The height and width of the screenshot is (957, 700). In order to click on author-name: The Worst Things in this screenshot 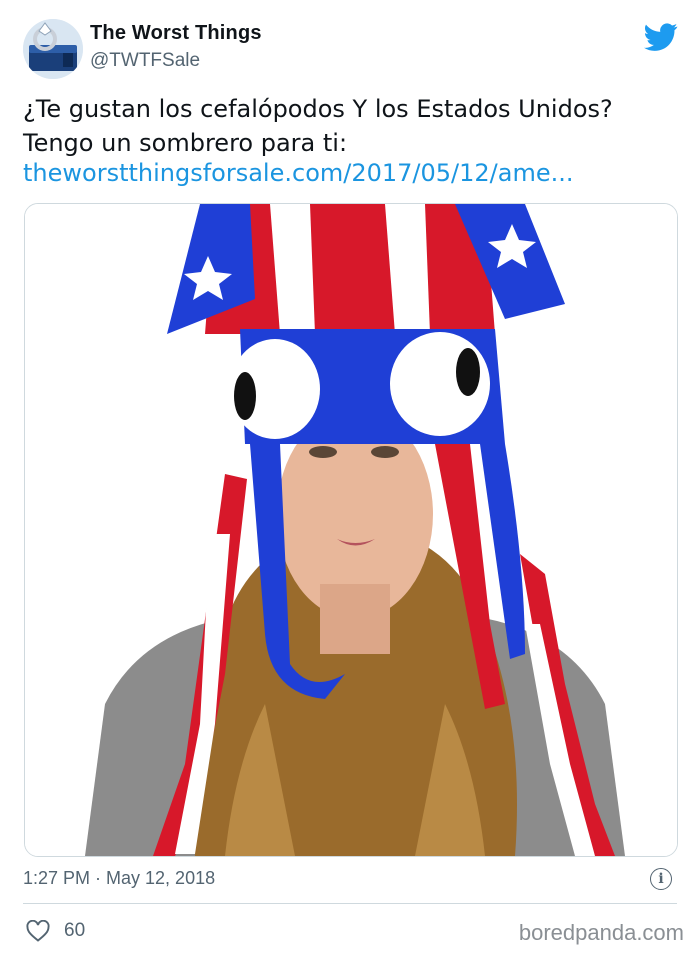, I will do `click(176, 33)`.